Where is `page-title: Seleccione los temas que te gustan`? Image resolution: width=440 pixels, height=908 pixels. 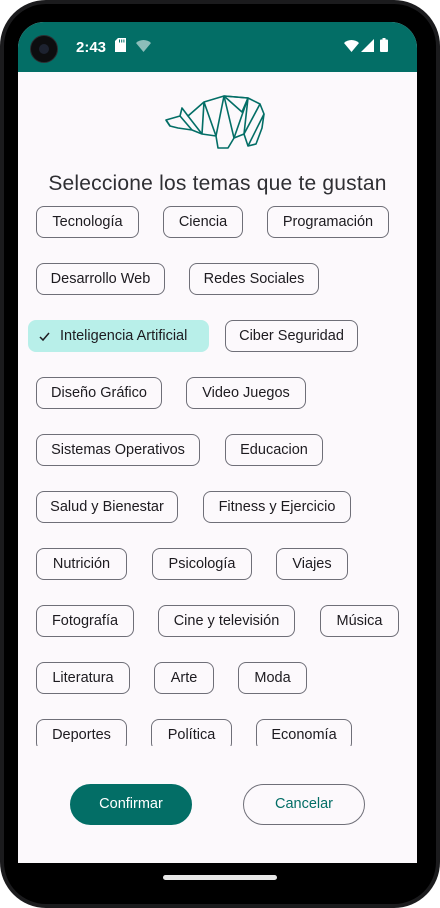
page-title: Seleccione los temas que te gustan is located at coordinates (217, 183).